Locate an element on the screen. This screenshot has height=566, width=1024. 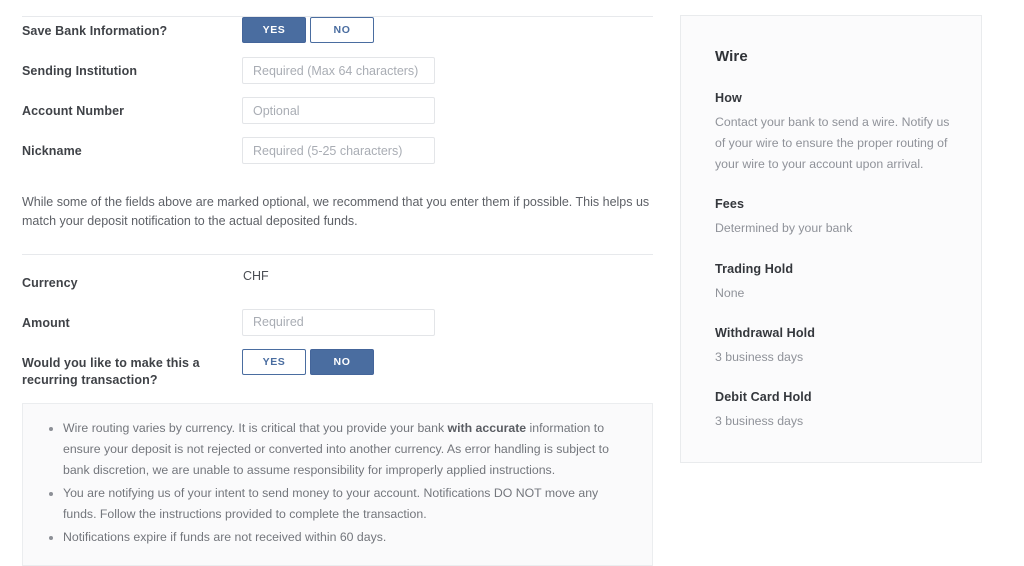
nickname-input is located at coordinates (338, 150).